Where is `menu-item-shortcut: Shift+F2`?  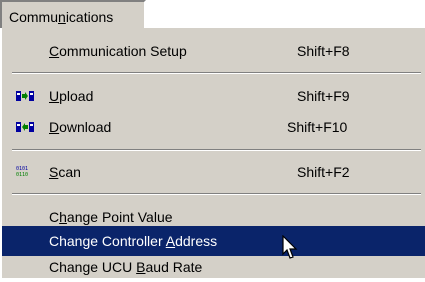 menu-item-shortcut: Shift+F2 is located at coordinates (323, 172).